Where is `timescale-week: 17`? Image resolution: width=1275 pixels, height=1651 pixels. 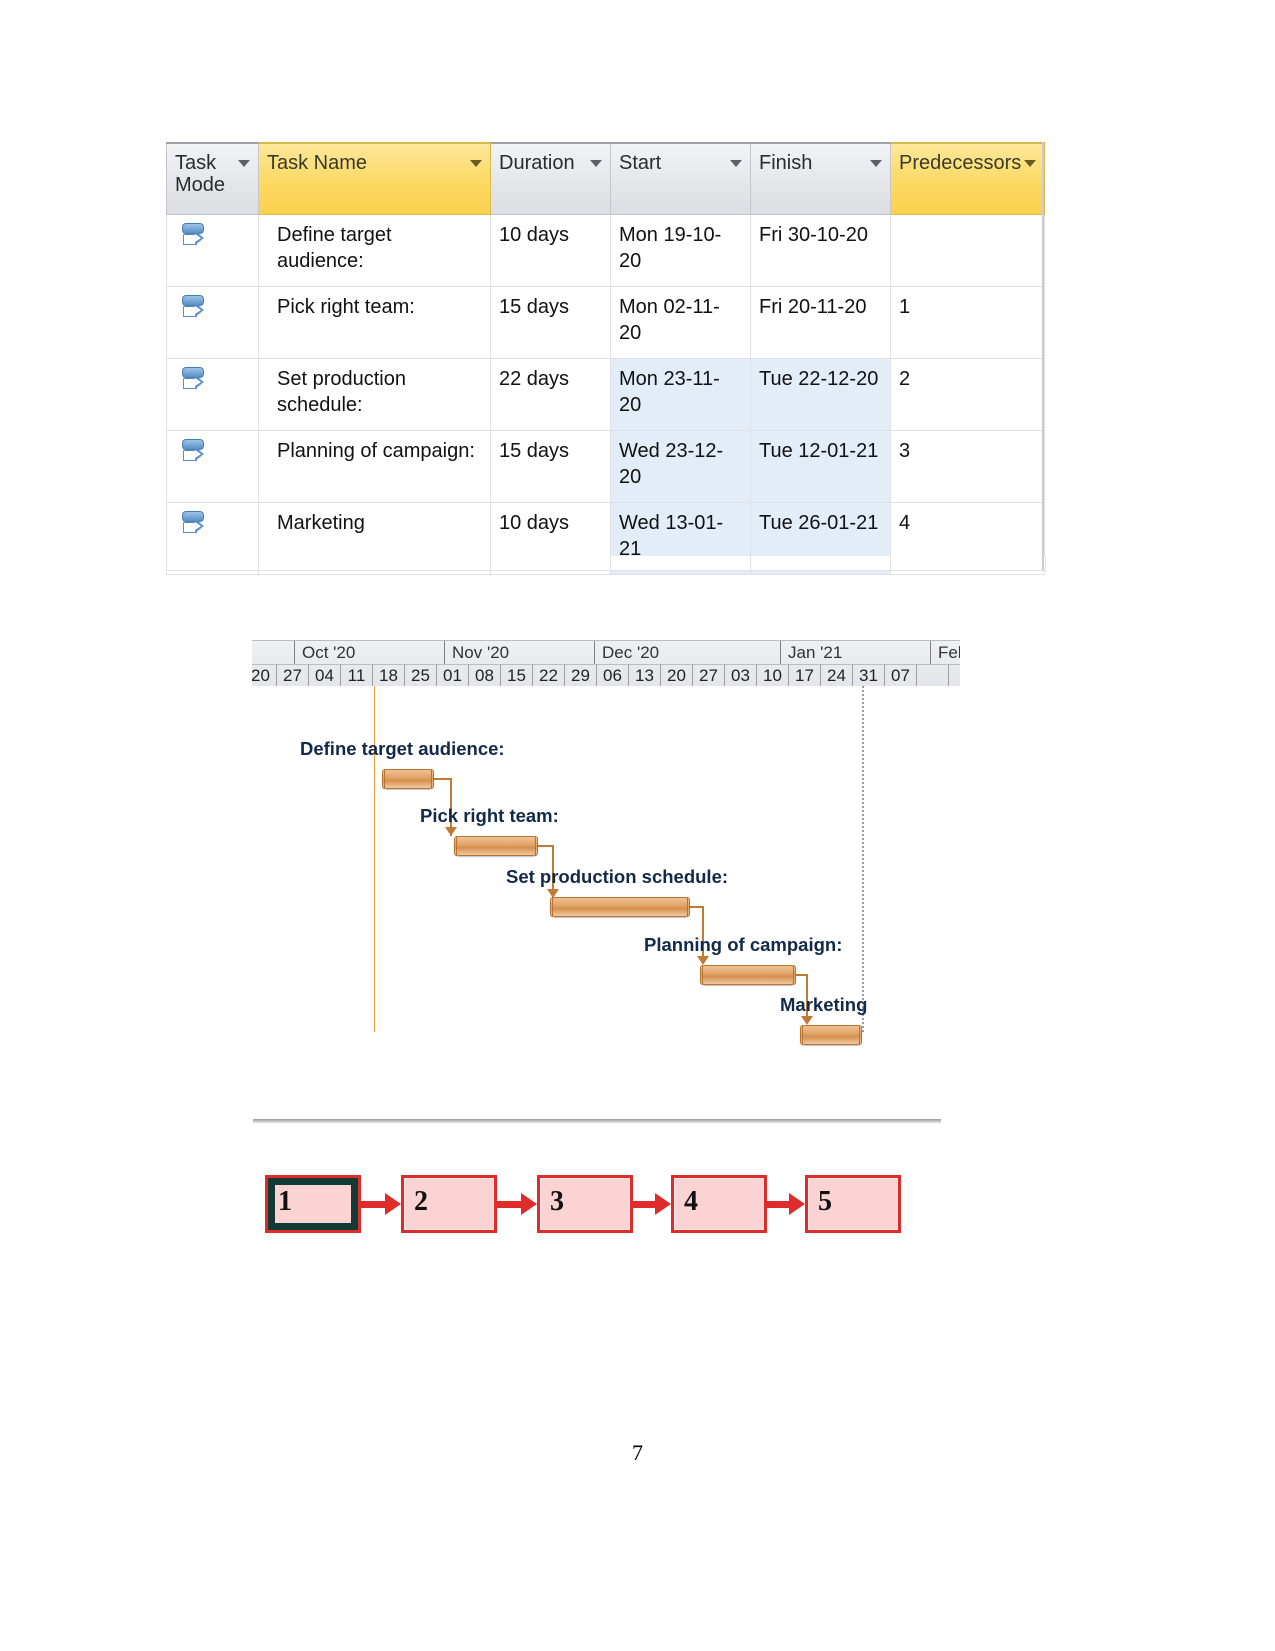
timescale-week: 17 is located at coordinates (804, 676).